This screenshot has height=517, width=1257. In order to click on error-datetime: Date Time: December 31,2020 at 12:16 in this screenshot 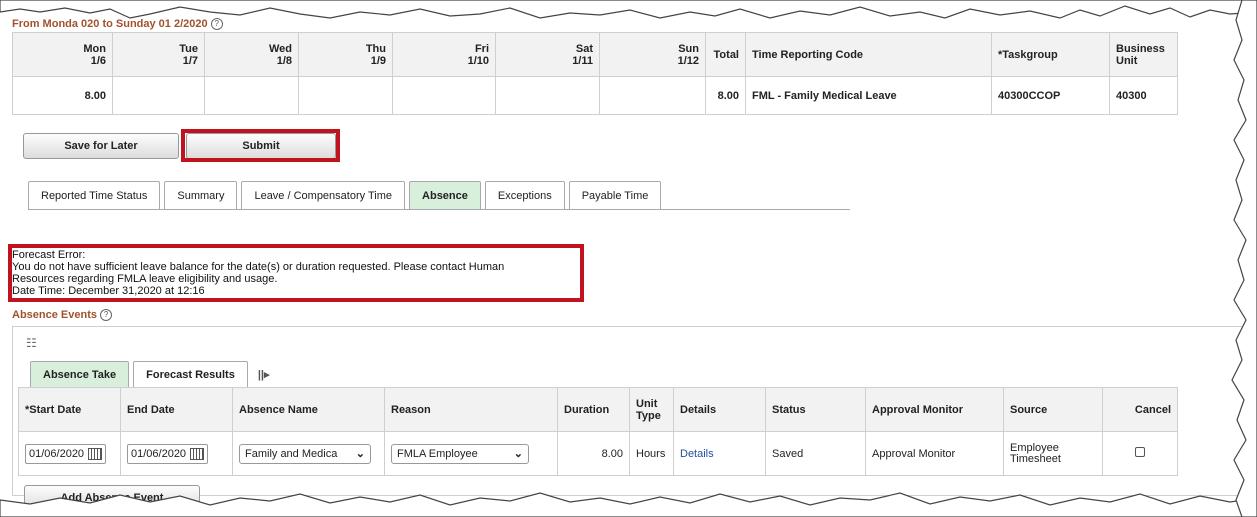, I will do `click(108, 291)`.